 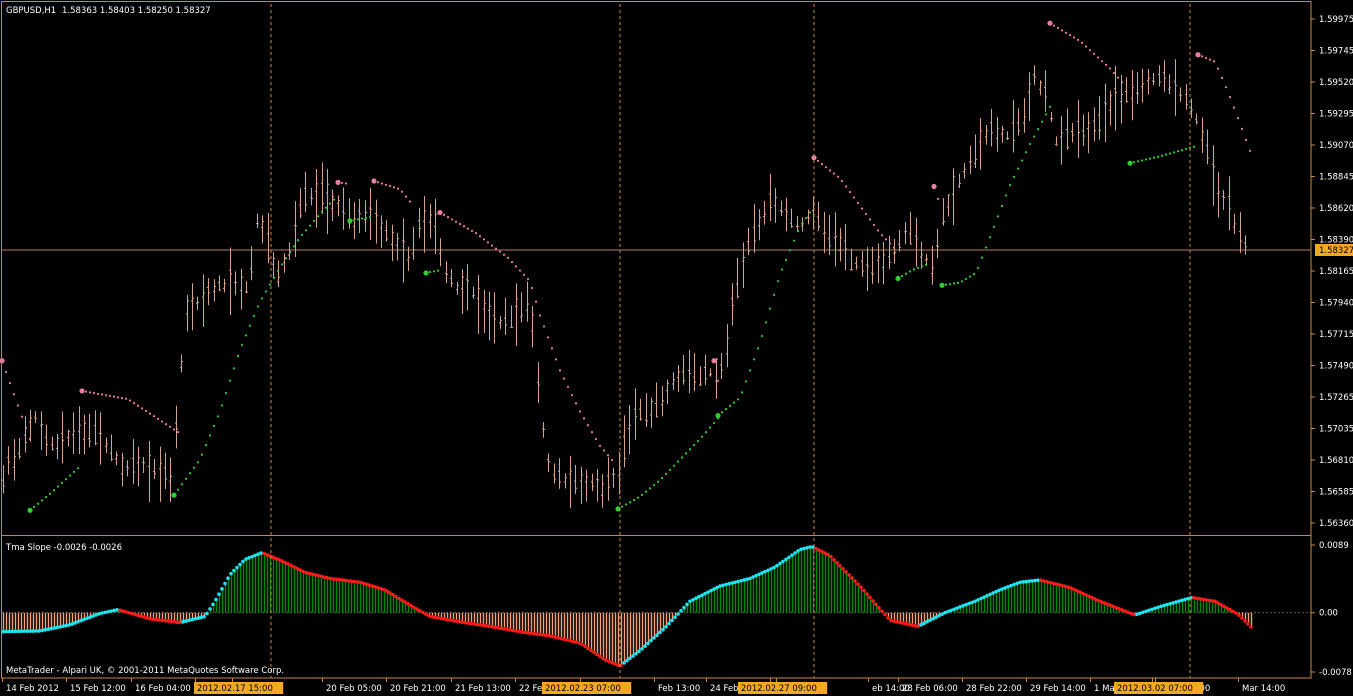 What do you see at coordinates (235, 689) in the screenshot?
I see `svg-text: 2012.02.17 15:00` at bounding box center [235, 689].